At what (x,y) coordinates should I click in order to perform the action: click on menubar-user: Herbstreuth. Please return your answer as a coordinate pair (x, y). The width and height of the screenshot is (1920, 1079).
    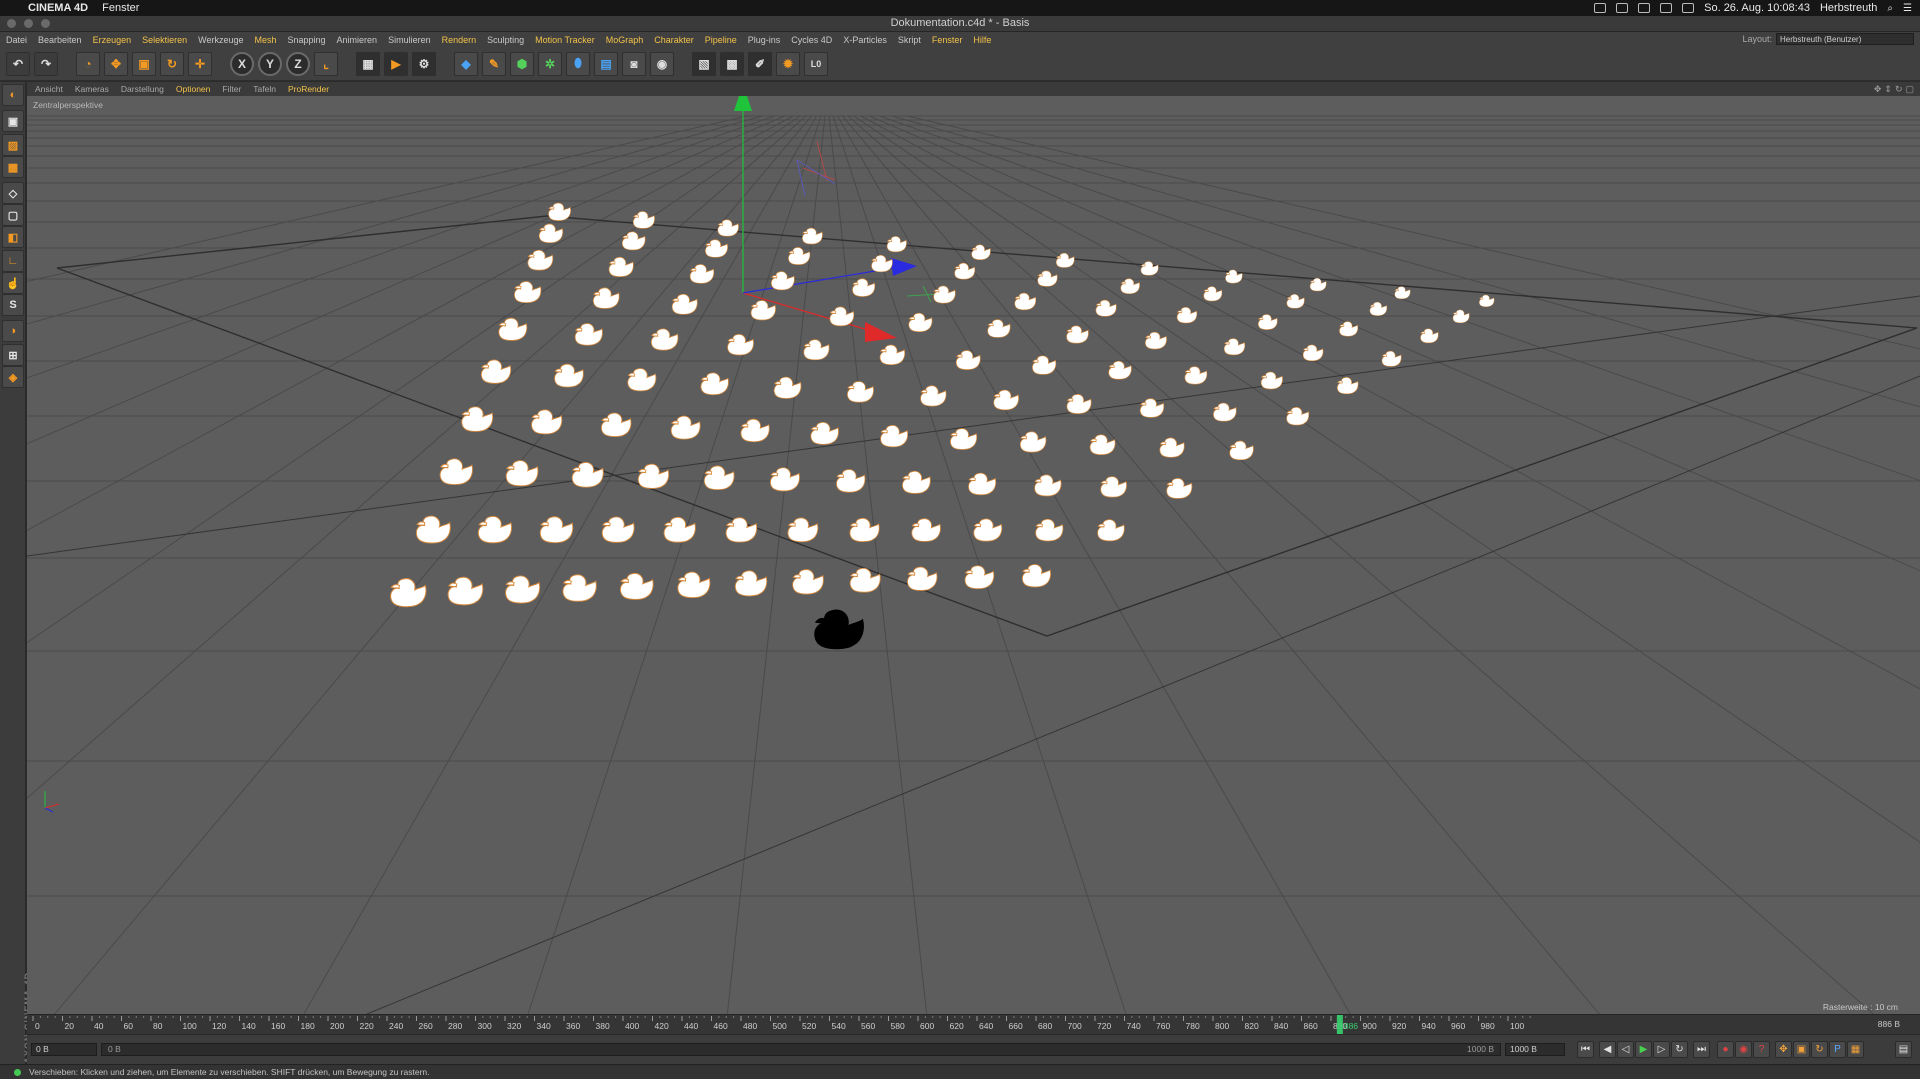
    Looking at the image, I should click on (1848, 8).